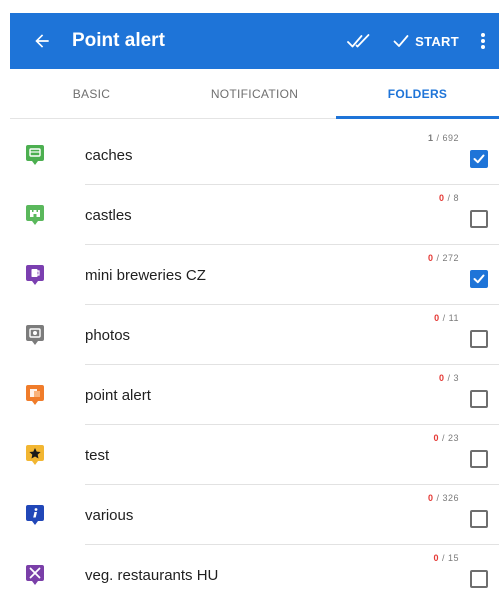  I want to click on folder-row-various: various 0 / 326, so click(249, 515).